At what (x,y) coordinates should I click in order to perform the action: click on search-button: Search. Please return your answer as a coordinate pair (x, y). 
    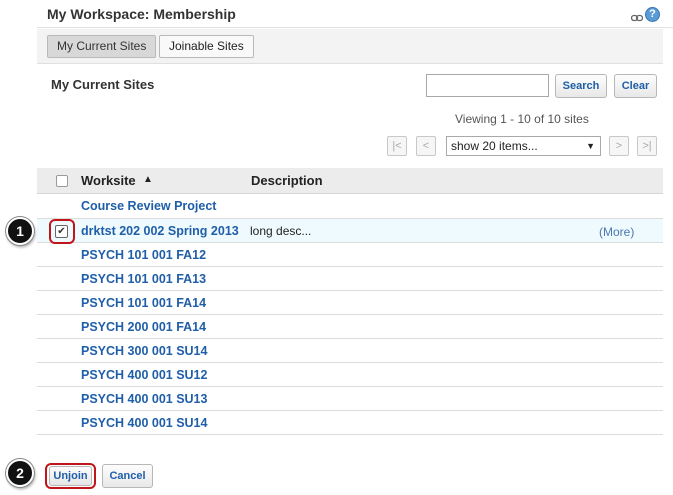
    Looking at the image, I should click on (581, 86).